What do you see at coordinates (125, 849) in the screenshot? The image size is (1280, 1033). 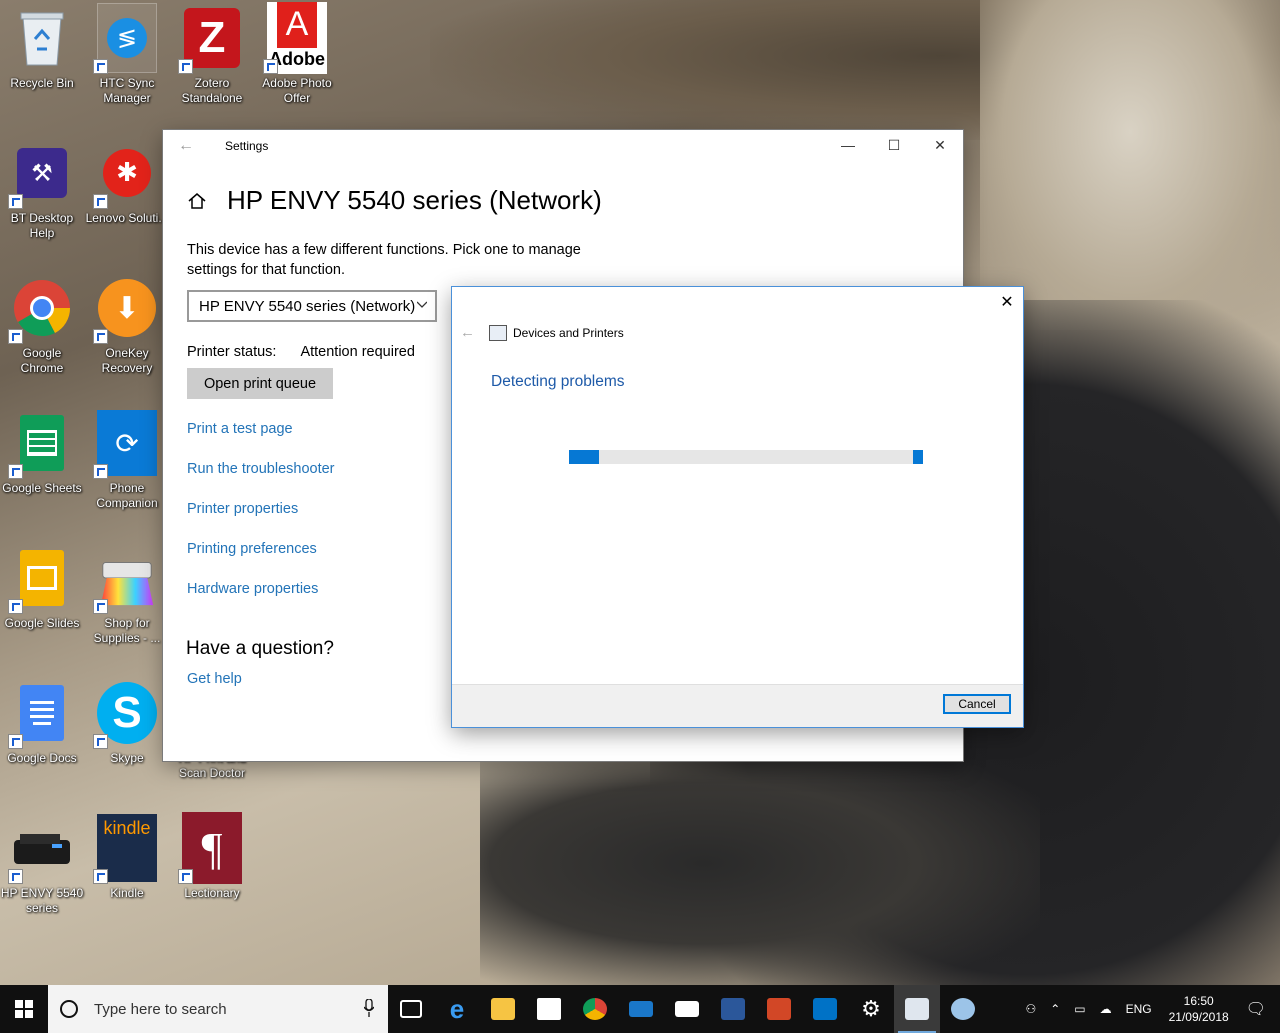 I see `kindle-icon: kindle` at bounding box center [125, 849].